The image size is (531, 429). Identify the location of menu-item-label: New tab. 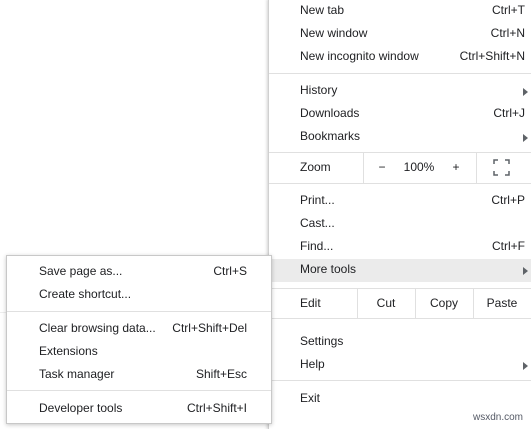
(322, 10).